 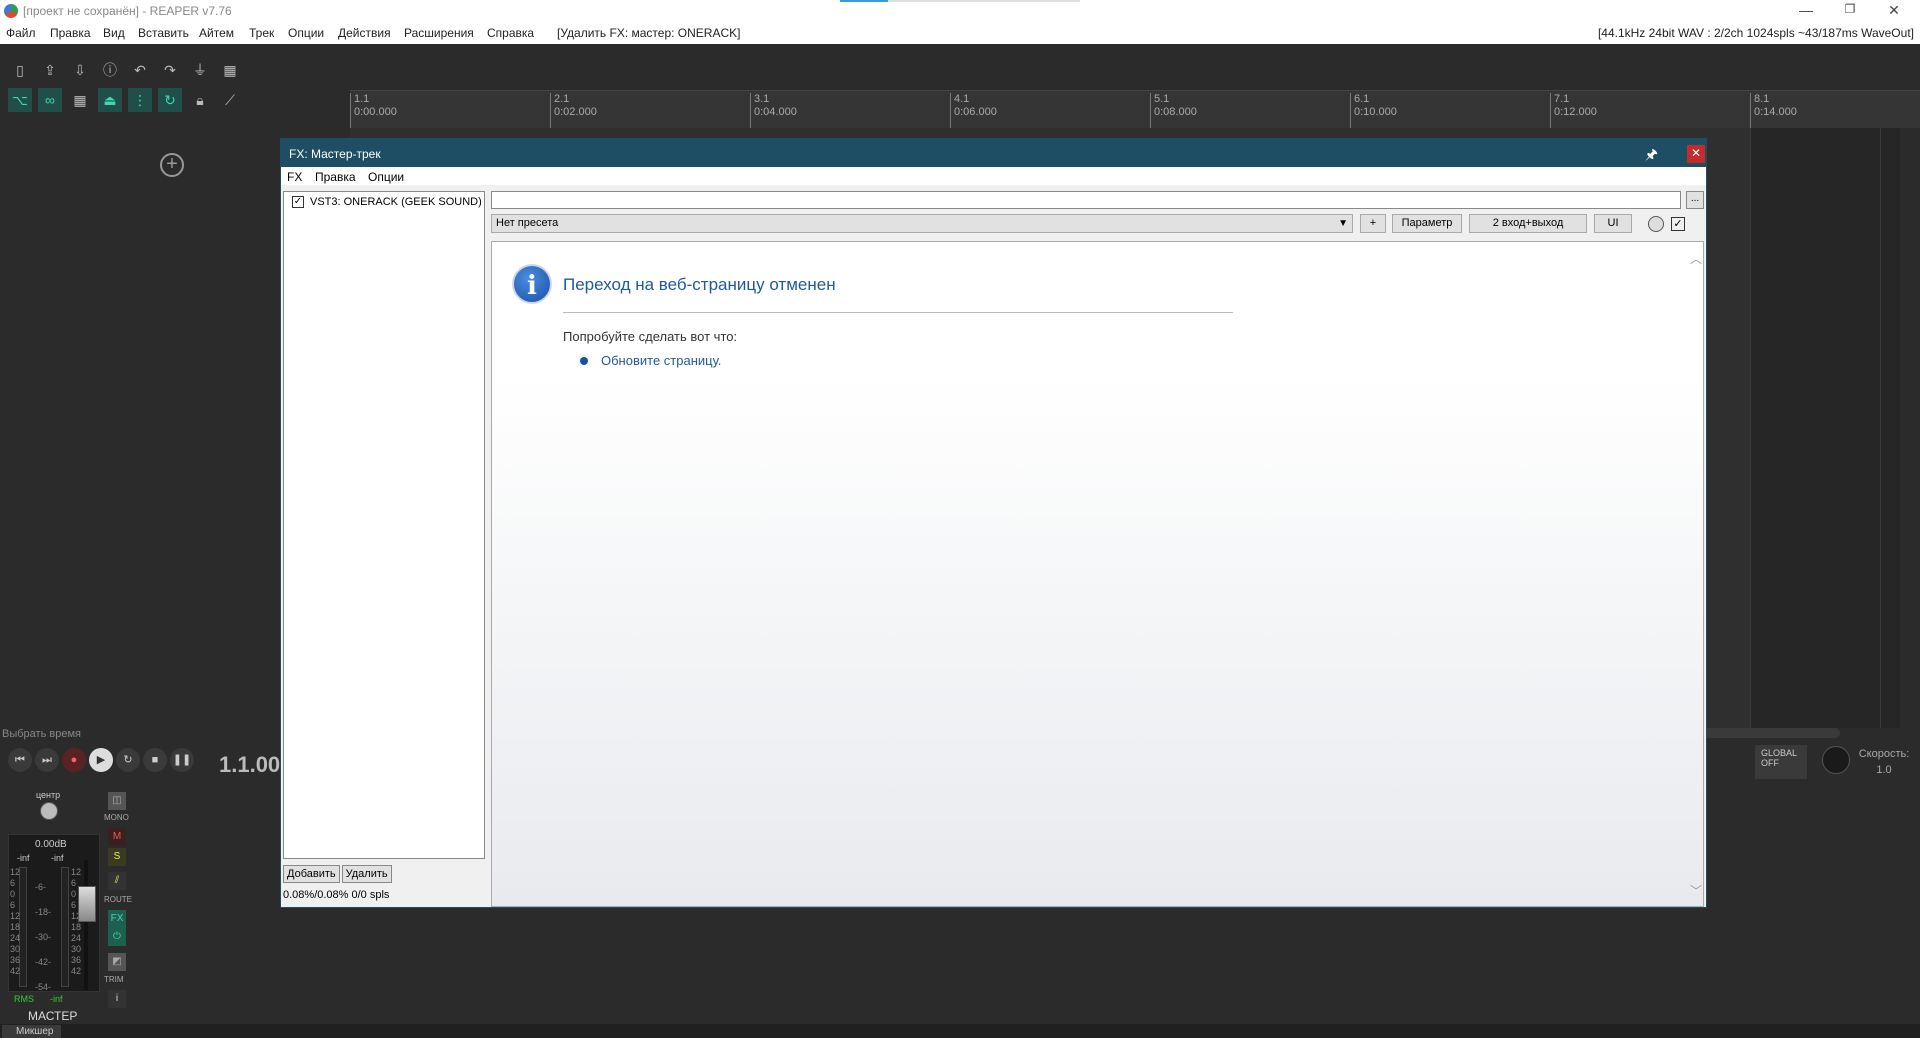 What do you see at coordinates (510, 33) in the screenshot?
I see `menu-help: Справка` at bounding box center [510, 33].